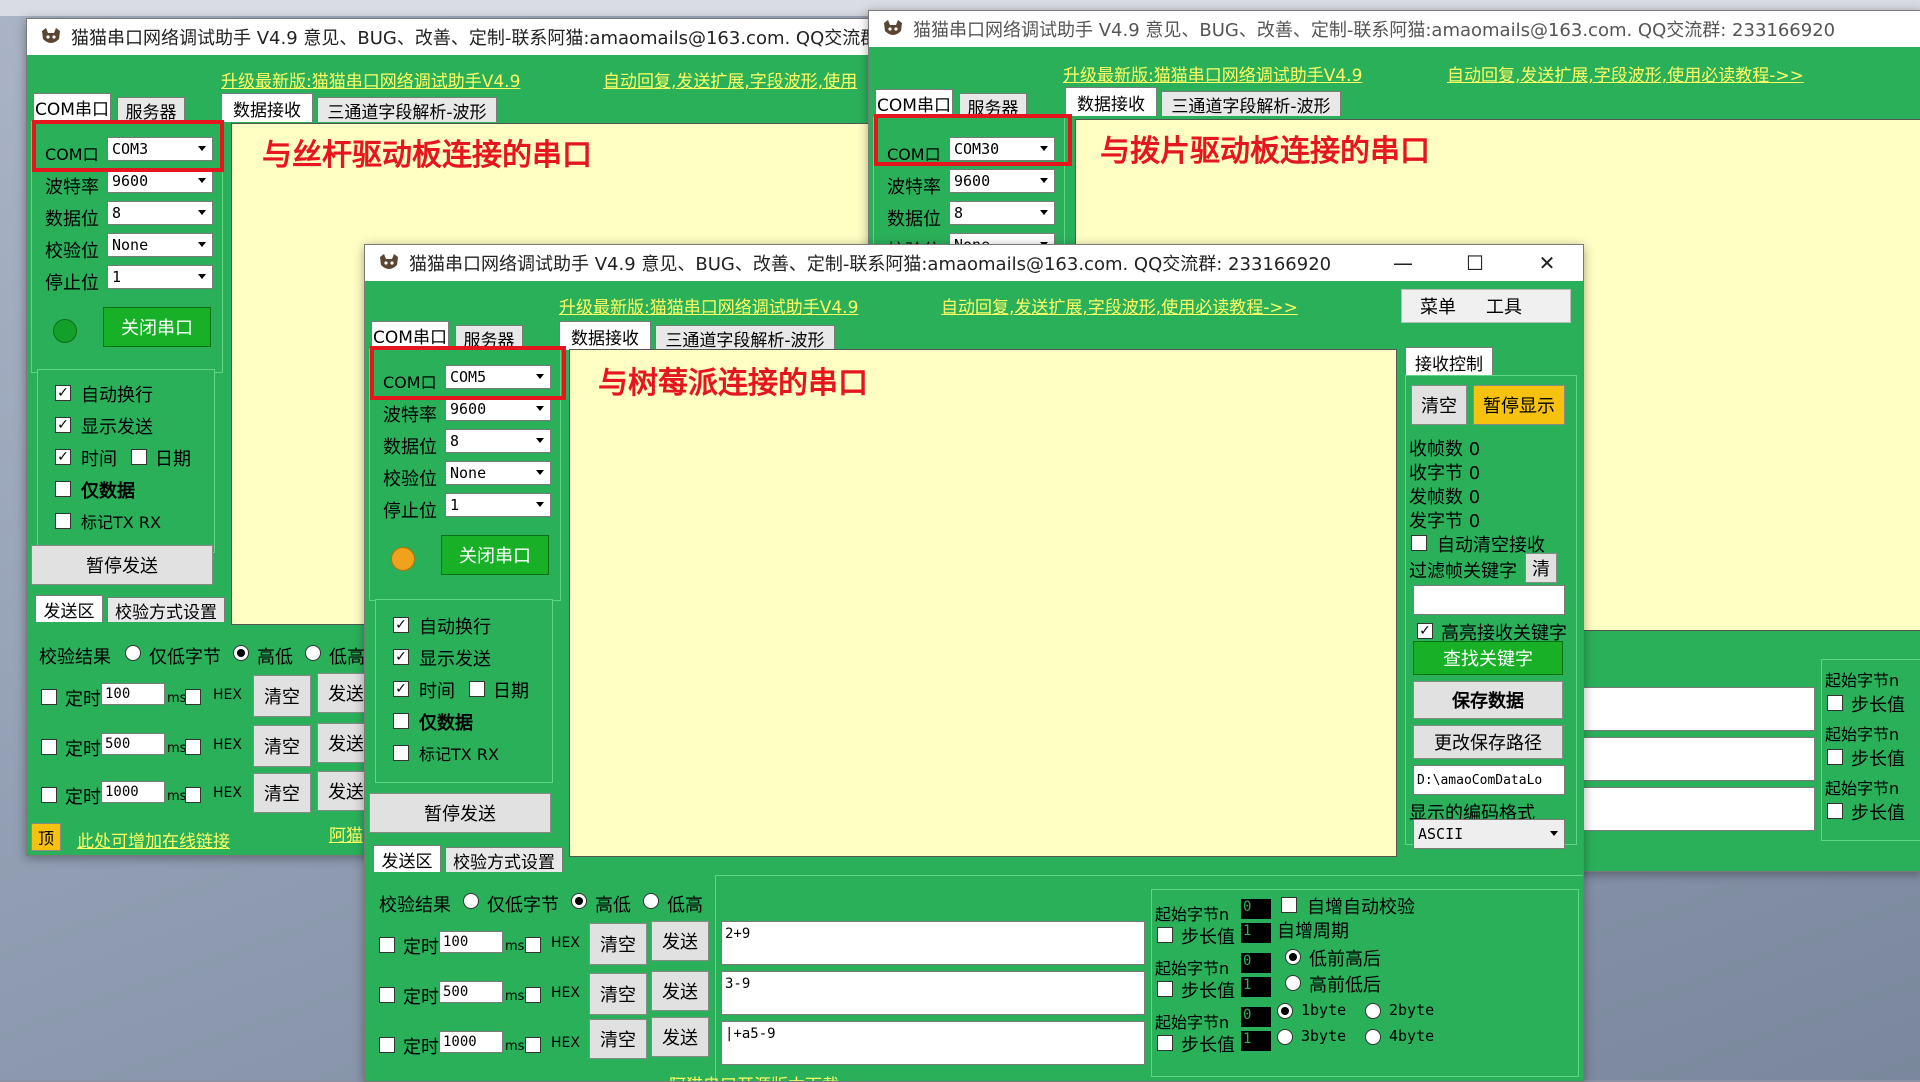 This screenshot has width=1920, height=1082. What do you see at coordinates (933, 943) in the screenshot?
I see `send-input-1: 2+9` at bounding box center [933, 943].